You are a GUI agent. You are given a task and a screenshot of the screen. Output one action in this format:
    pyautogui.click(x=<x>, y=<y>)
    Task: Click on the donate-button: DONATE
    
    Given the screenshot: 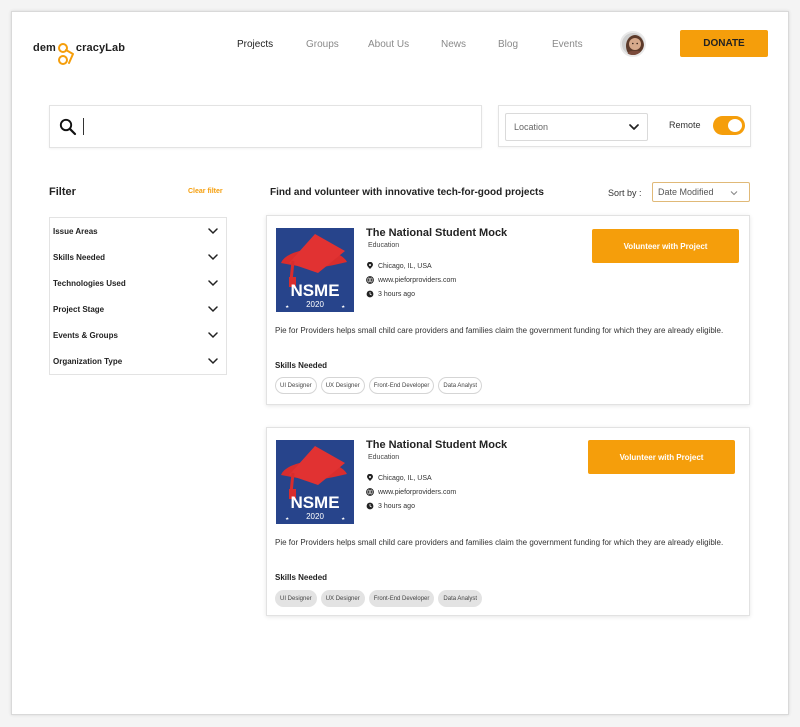 What is the action you would take?
    pyautogui.click(x=724, y=43)
    